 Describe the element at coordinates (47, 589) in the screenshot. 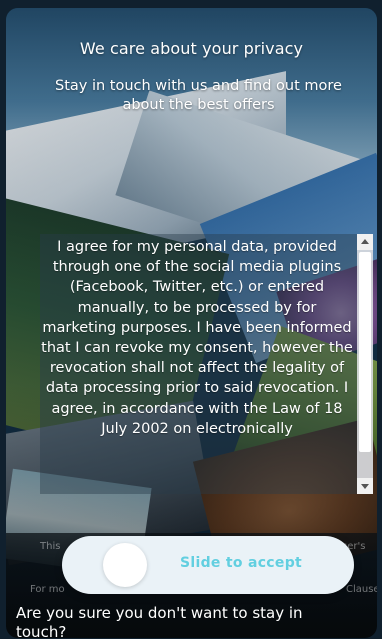

I see `footer-note-fragment: For mo` at that location.